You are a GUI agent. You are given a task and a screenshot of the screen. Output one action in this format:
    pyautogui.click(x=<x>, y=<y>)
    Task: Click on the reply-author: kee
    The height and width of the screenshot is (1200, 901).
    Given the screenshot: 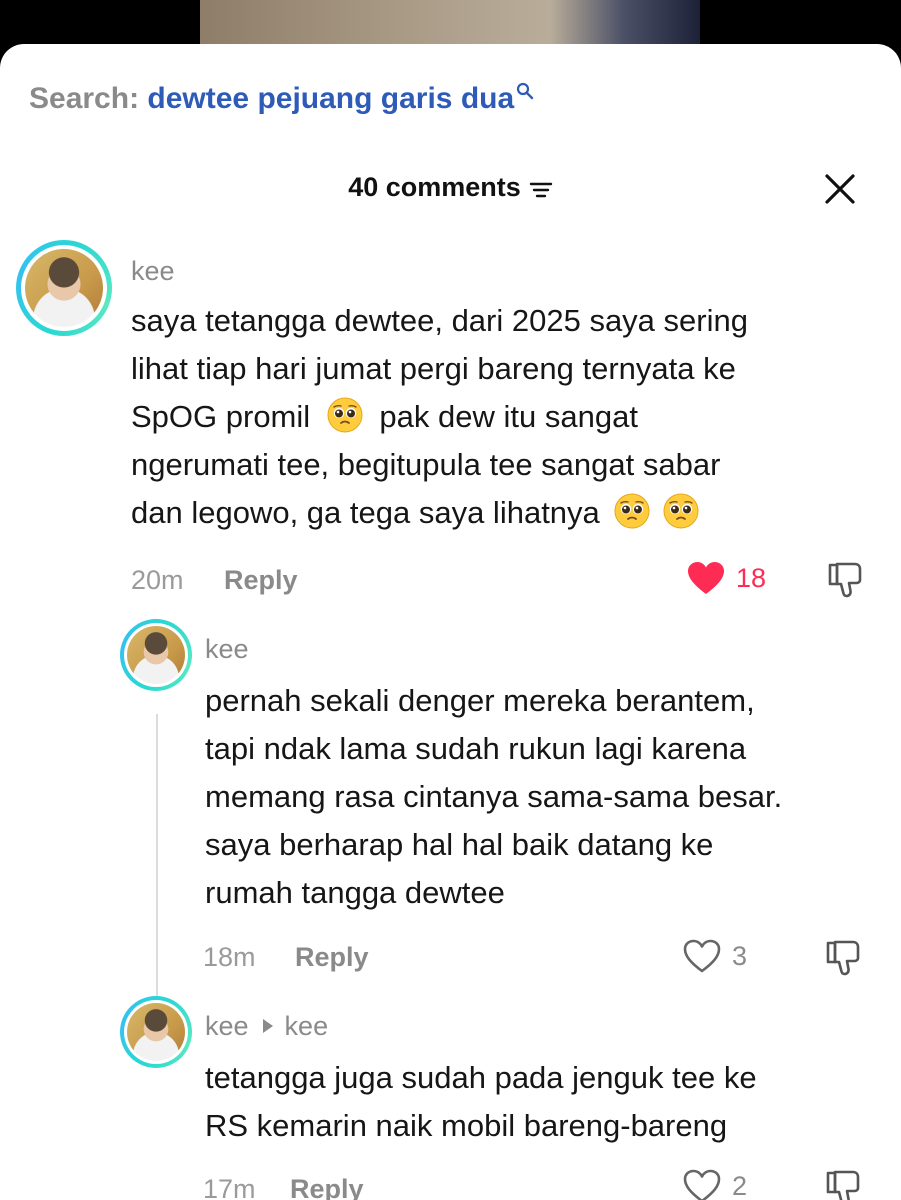 What is the action you would take?
    pyautogui.click(x=227, y=1026)
    